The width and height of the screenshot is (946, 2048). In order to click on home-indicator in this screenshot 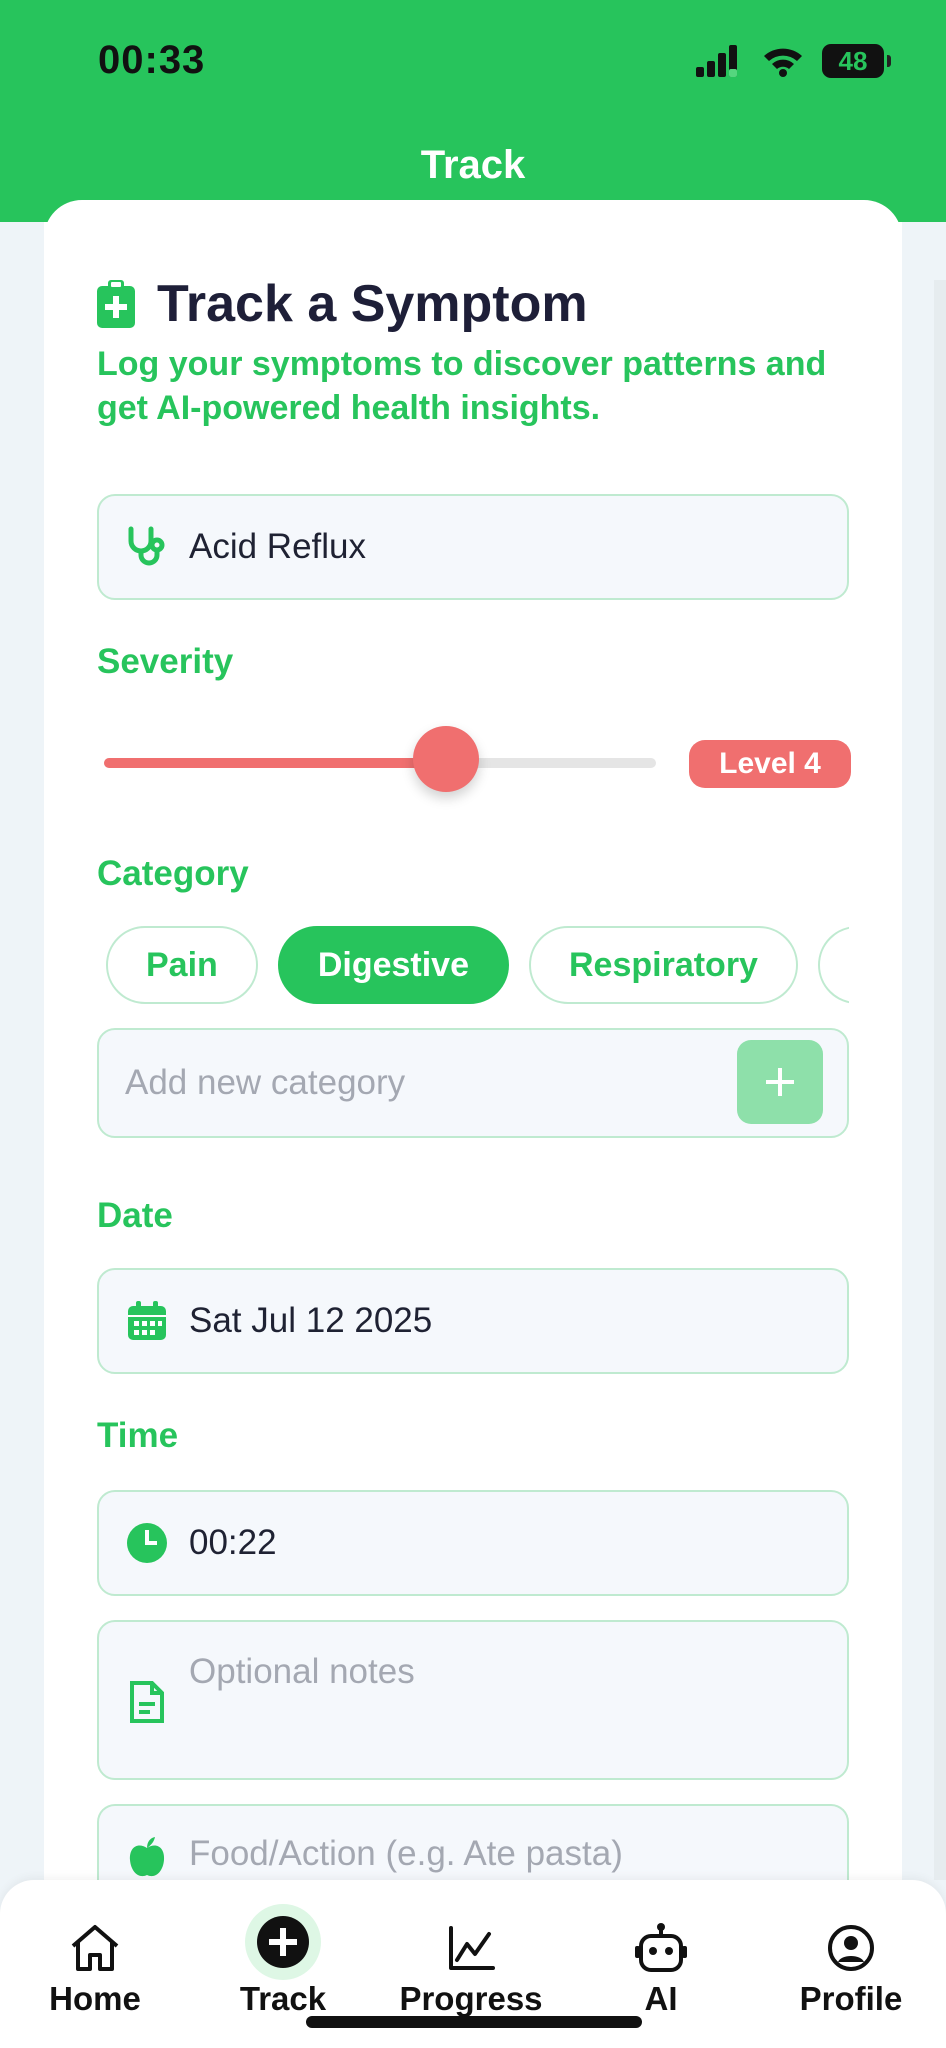, I will do `click(474, 2022)`.